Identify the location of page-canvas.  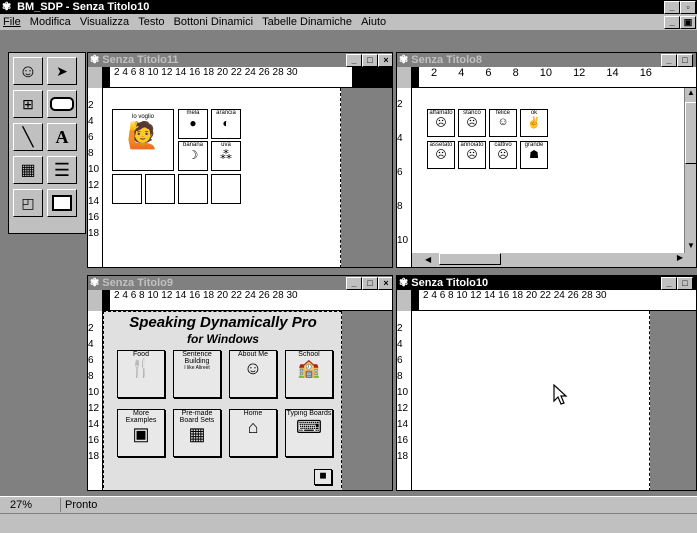
(531, 400).